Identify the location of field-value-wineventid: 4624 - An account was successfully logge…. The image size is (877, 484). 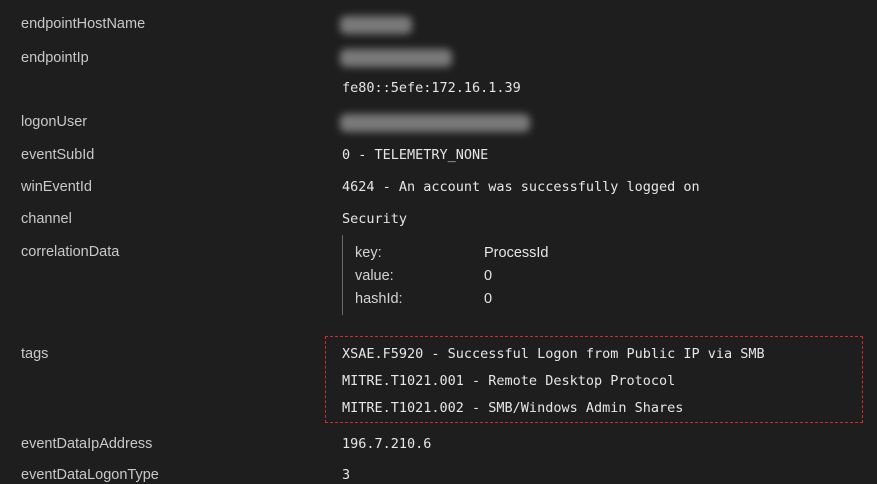
(521, 187).